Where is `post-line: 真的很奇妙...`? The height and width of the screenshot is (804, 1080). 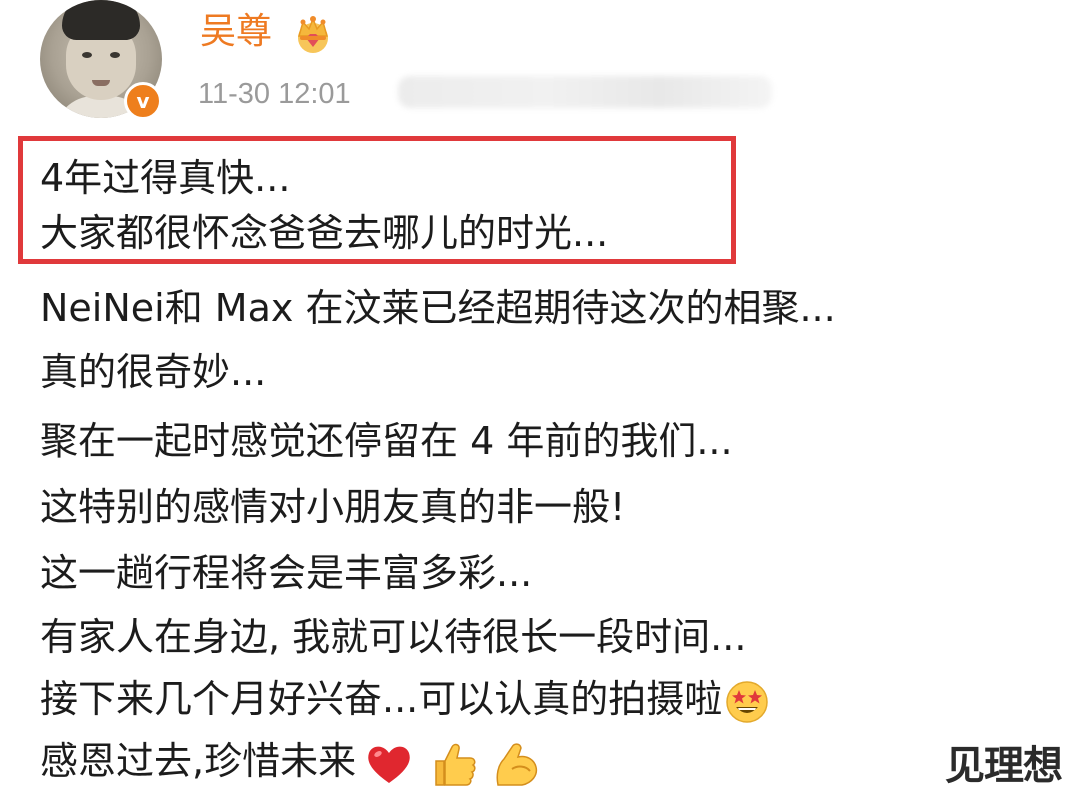 post-line: 真的很奇妙... is located at coordinates (153, 372).